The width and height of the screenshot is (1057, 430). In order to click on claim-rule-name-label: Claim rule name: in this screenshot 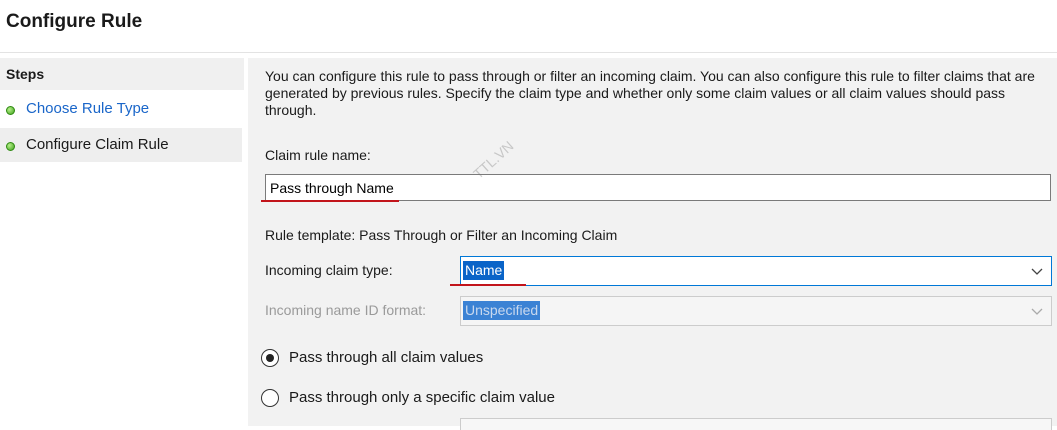, I will do `click(318, 155)`.